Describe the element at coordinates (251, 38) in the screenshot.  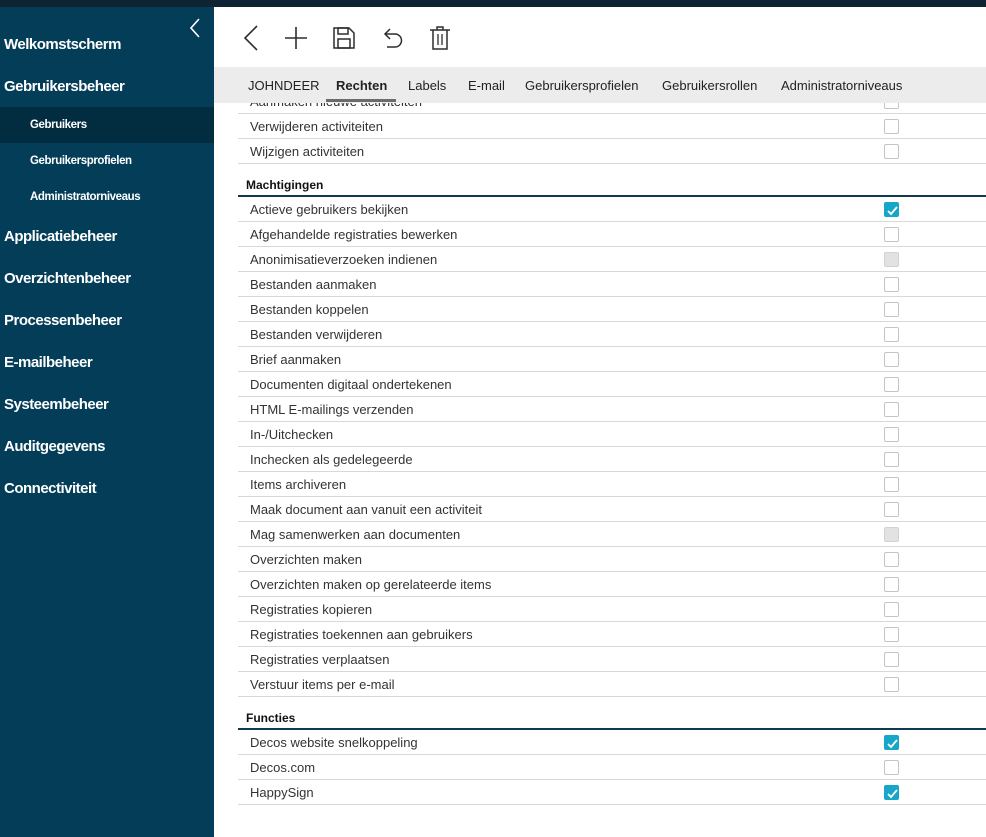
I see `back-icon` at that location.